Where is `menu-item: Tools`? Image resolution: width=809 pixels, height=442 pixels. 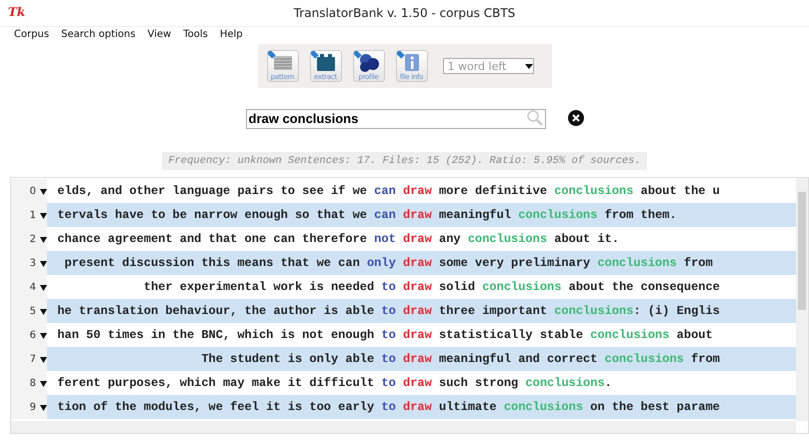
menu-item: Tools is located at coordinates (195, 34).